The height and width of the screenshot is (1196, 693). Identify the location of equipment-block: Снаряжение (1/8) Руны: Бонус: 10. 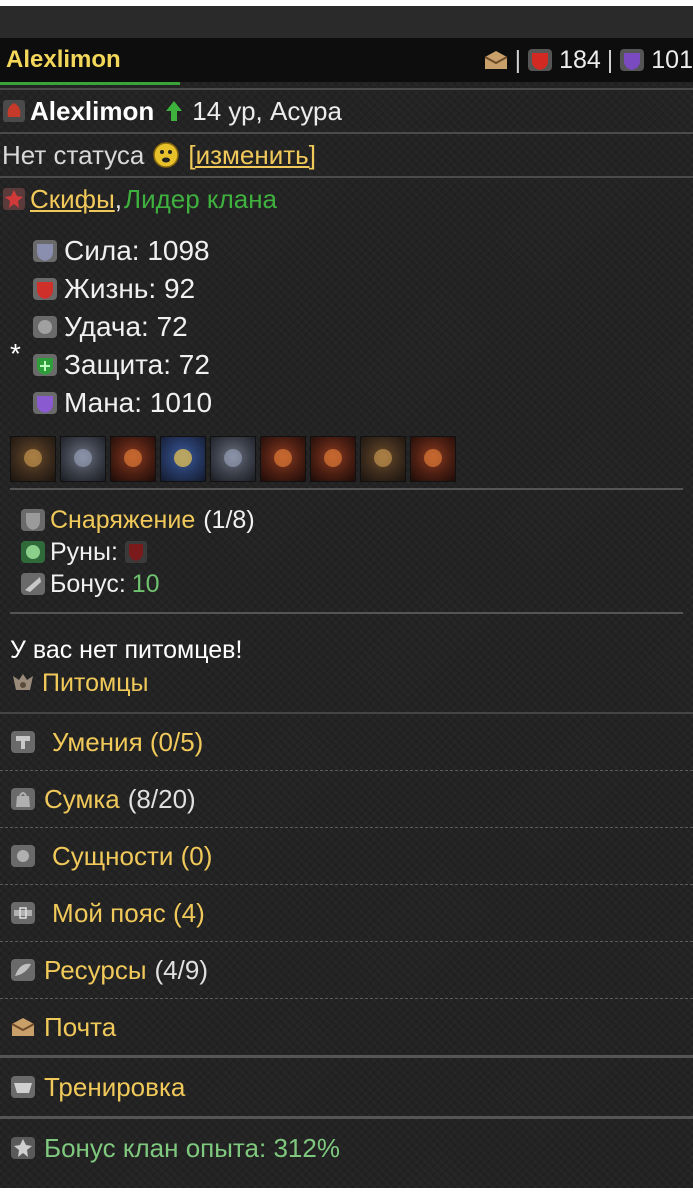
(346, 545).